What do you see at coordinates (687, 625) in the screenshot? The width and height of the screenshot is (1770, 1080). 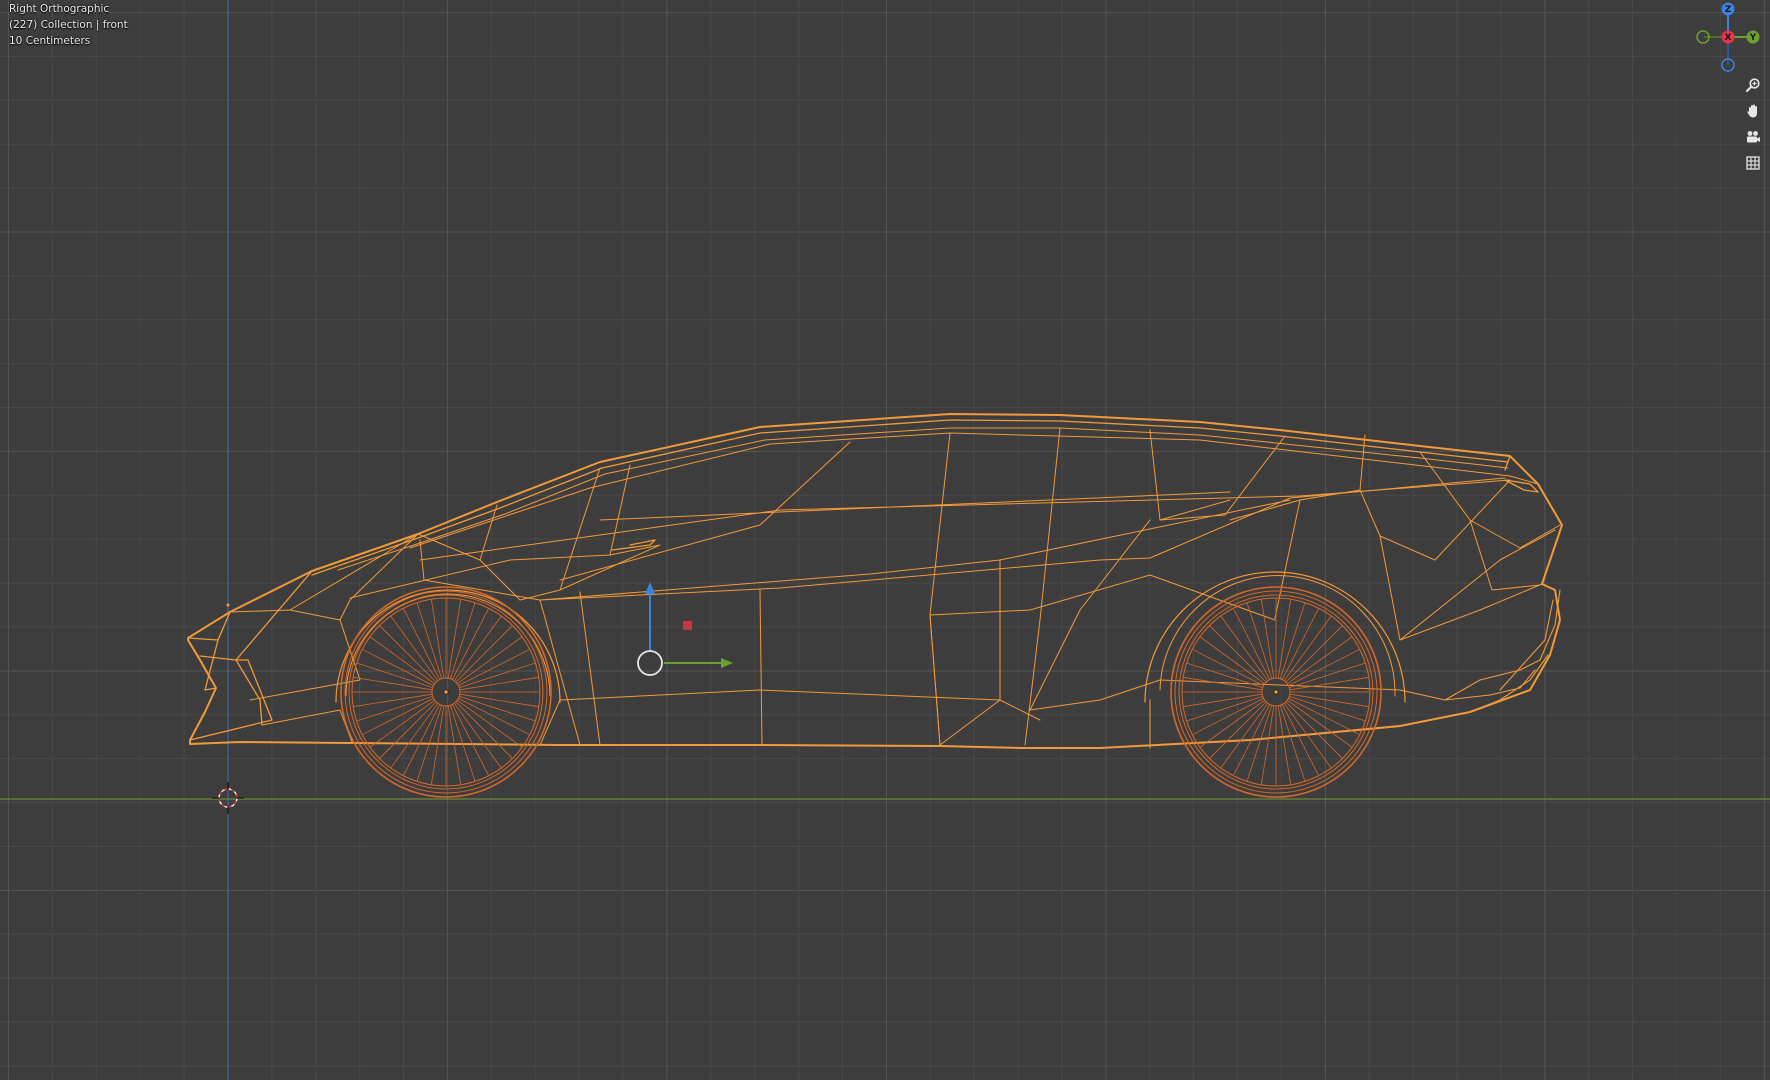 I see `yz-plane-handle` at bounding box center [687, 625].